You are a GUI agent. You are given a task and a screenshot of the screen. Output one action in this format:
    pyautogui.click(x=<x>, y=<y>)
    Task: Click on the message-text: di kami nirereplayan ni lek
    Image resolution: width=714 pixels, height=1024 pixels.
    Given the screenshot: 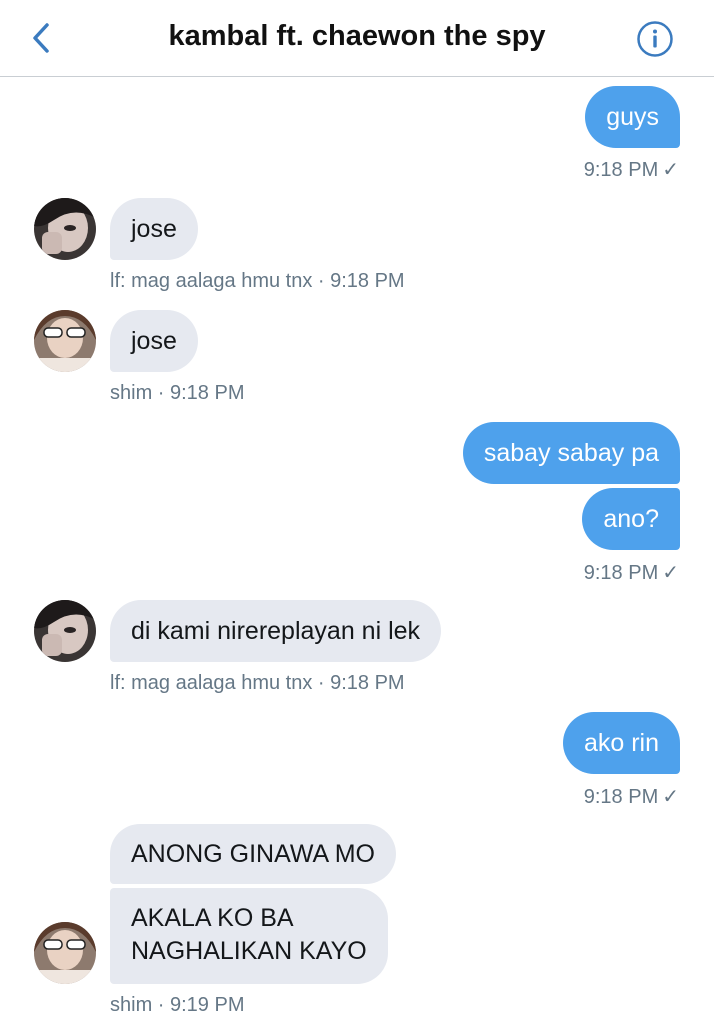 What is the action you would take?
    pyautogui.click(x=276, y=630)
    